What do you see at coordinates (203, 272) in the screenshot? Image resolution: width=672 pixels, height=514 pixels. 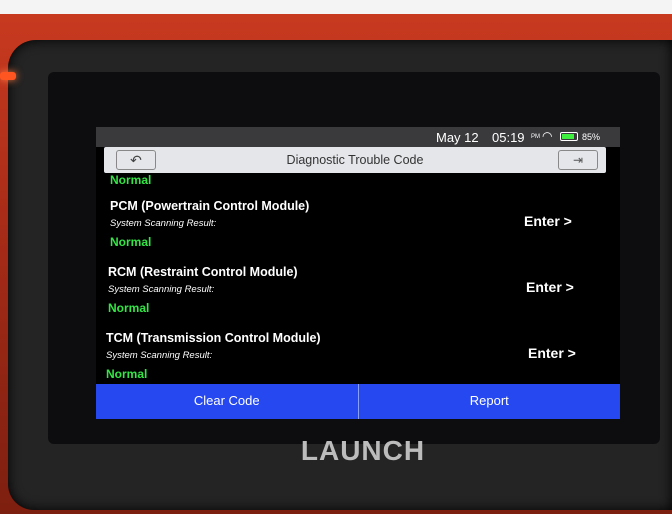 I see `module-name: RCM (Restraint Control Module)` at bounding box center [203, 272].